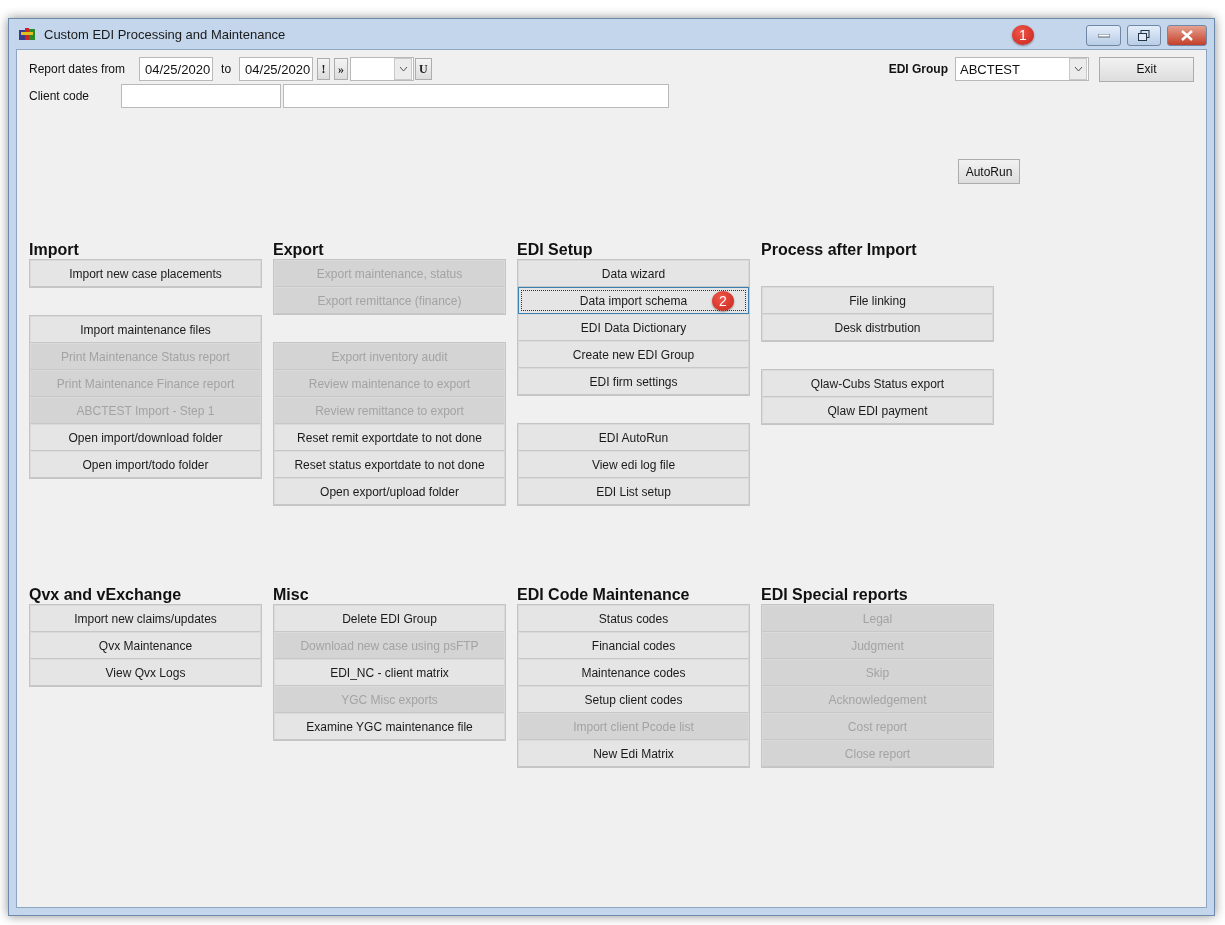  Describe the element at coordinates (633, 354) in the screenshot. I see `action-button: Create new EDI Group` at that location.